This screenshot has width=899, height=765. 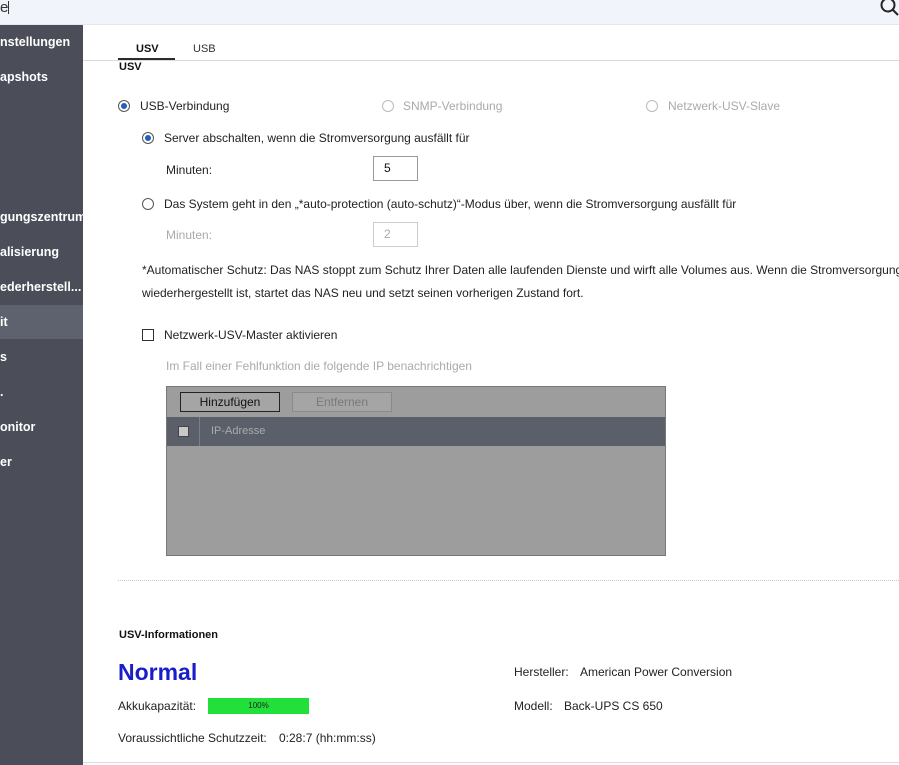 I want to click on sidebar-item-label: s, so click(x=3, y=357).